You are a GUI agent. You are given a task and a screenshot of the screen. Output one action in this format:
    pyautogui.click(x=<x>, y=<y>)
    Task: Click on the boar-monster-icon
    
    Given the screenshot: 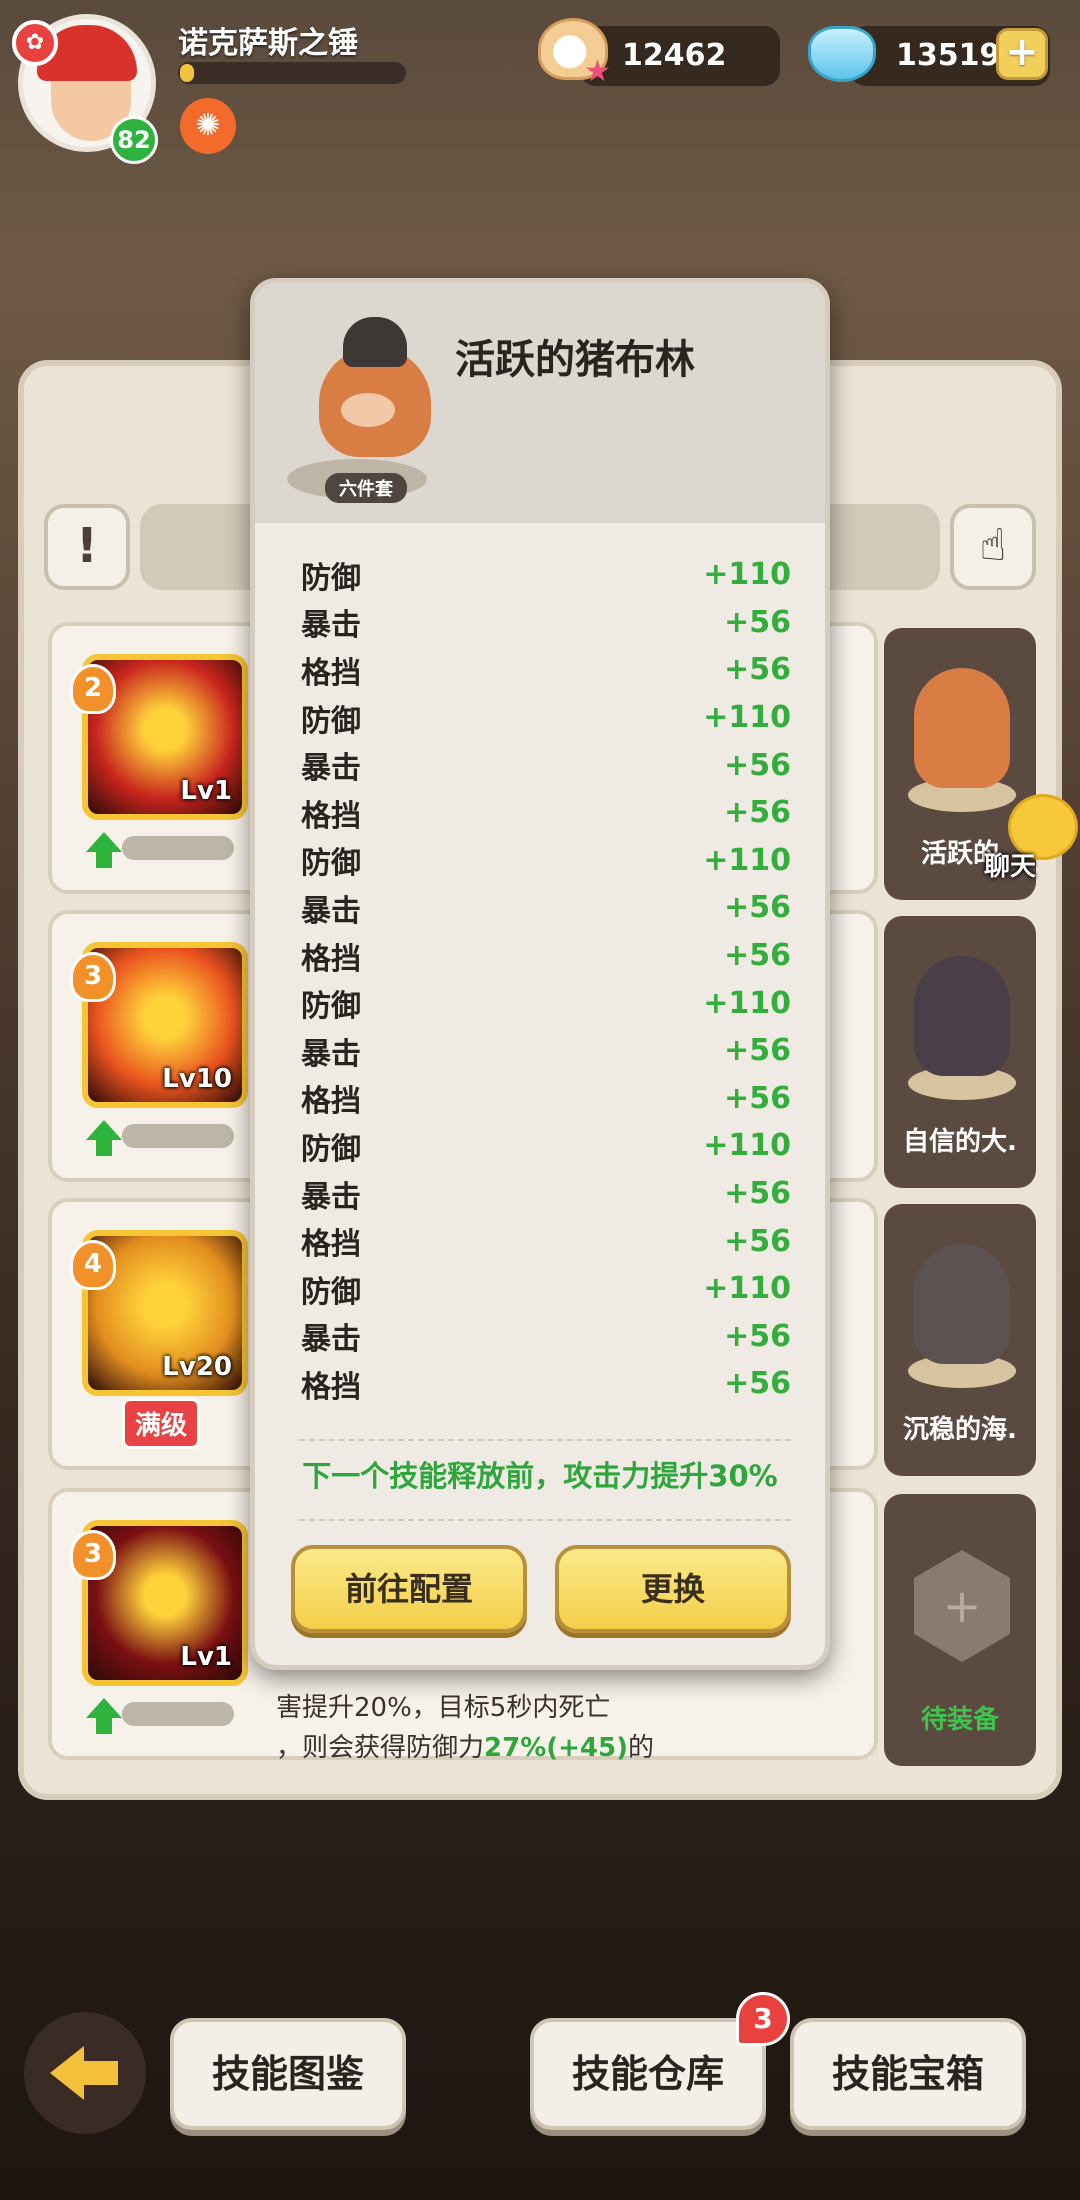 What is the action you would take?
    pyautogui.click(x=962, y=728)
    